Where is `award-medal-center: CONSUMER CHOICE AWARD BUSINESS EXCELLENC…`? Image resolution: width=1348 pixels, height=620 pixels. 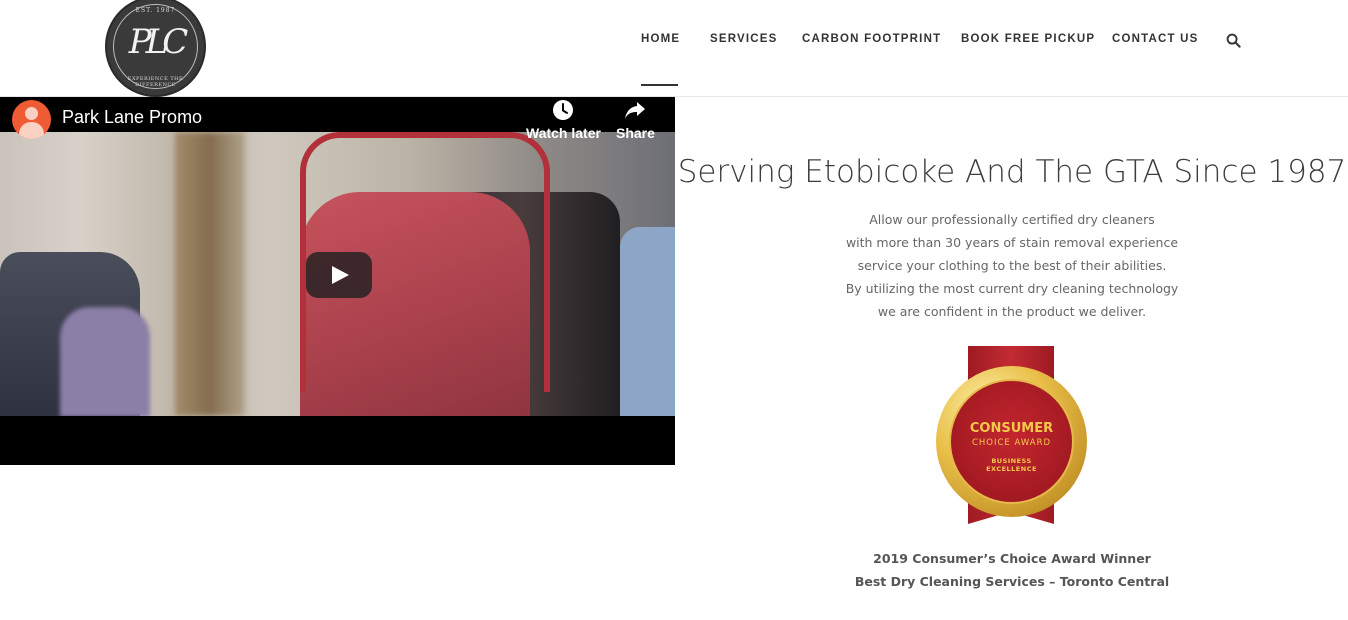 award-medal-center: CONSUMER CHOICE AWARD BUSINESS EXCELLENC… is located at coordinates (1011, 441).